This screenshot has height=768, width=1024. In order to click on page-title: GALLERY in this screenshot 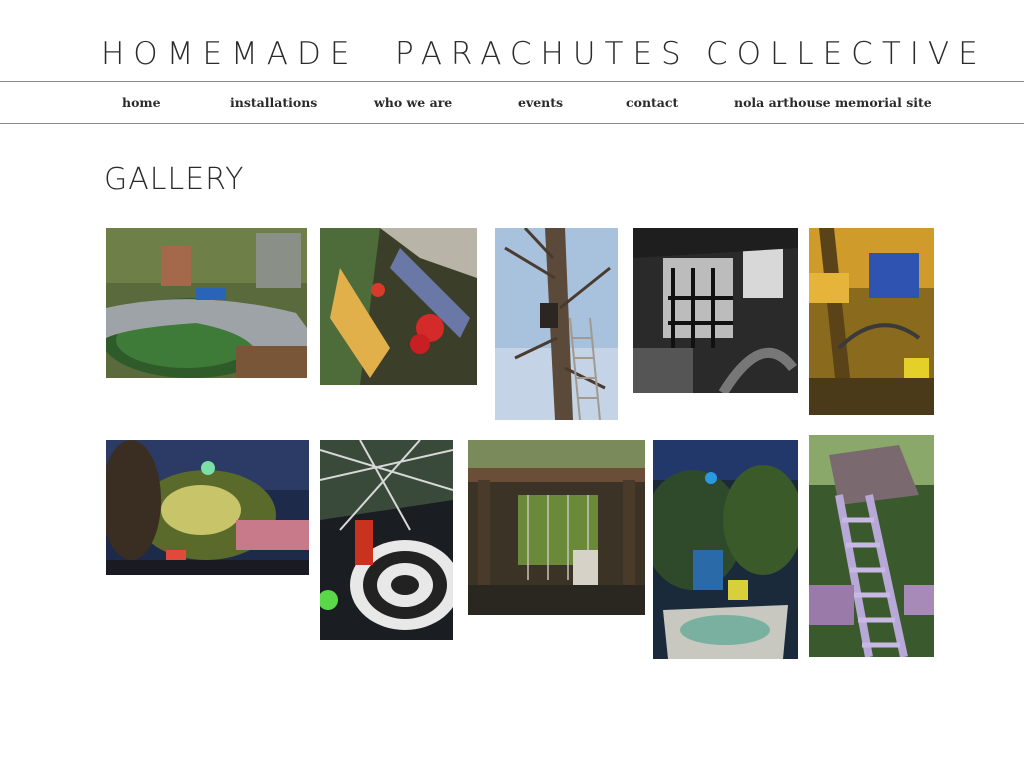, I will do `click(174, 179)`.